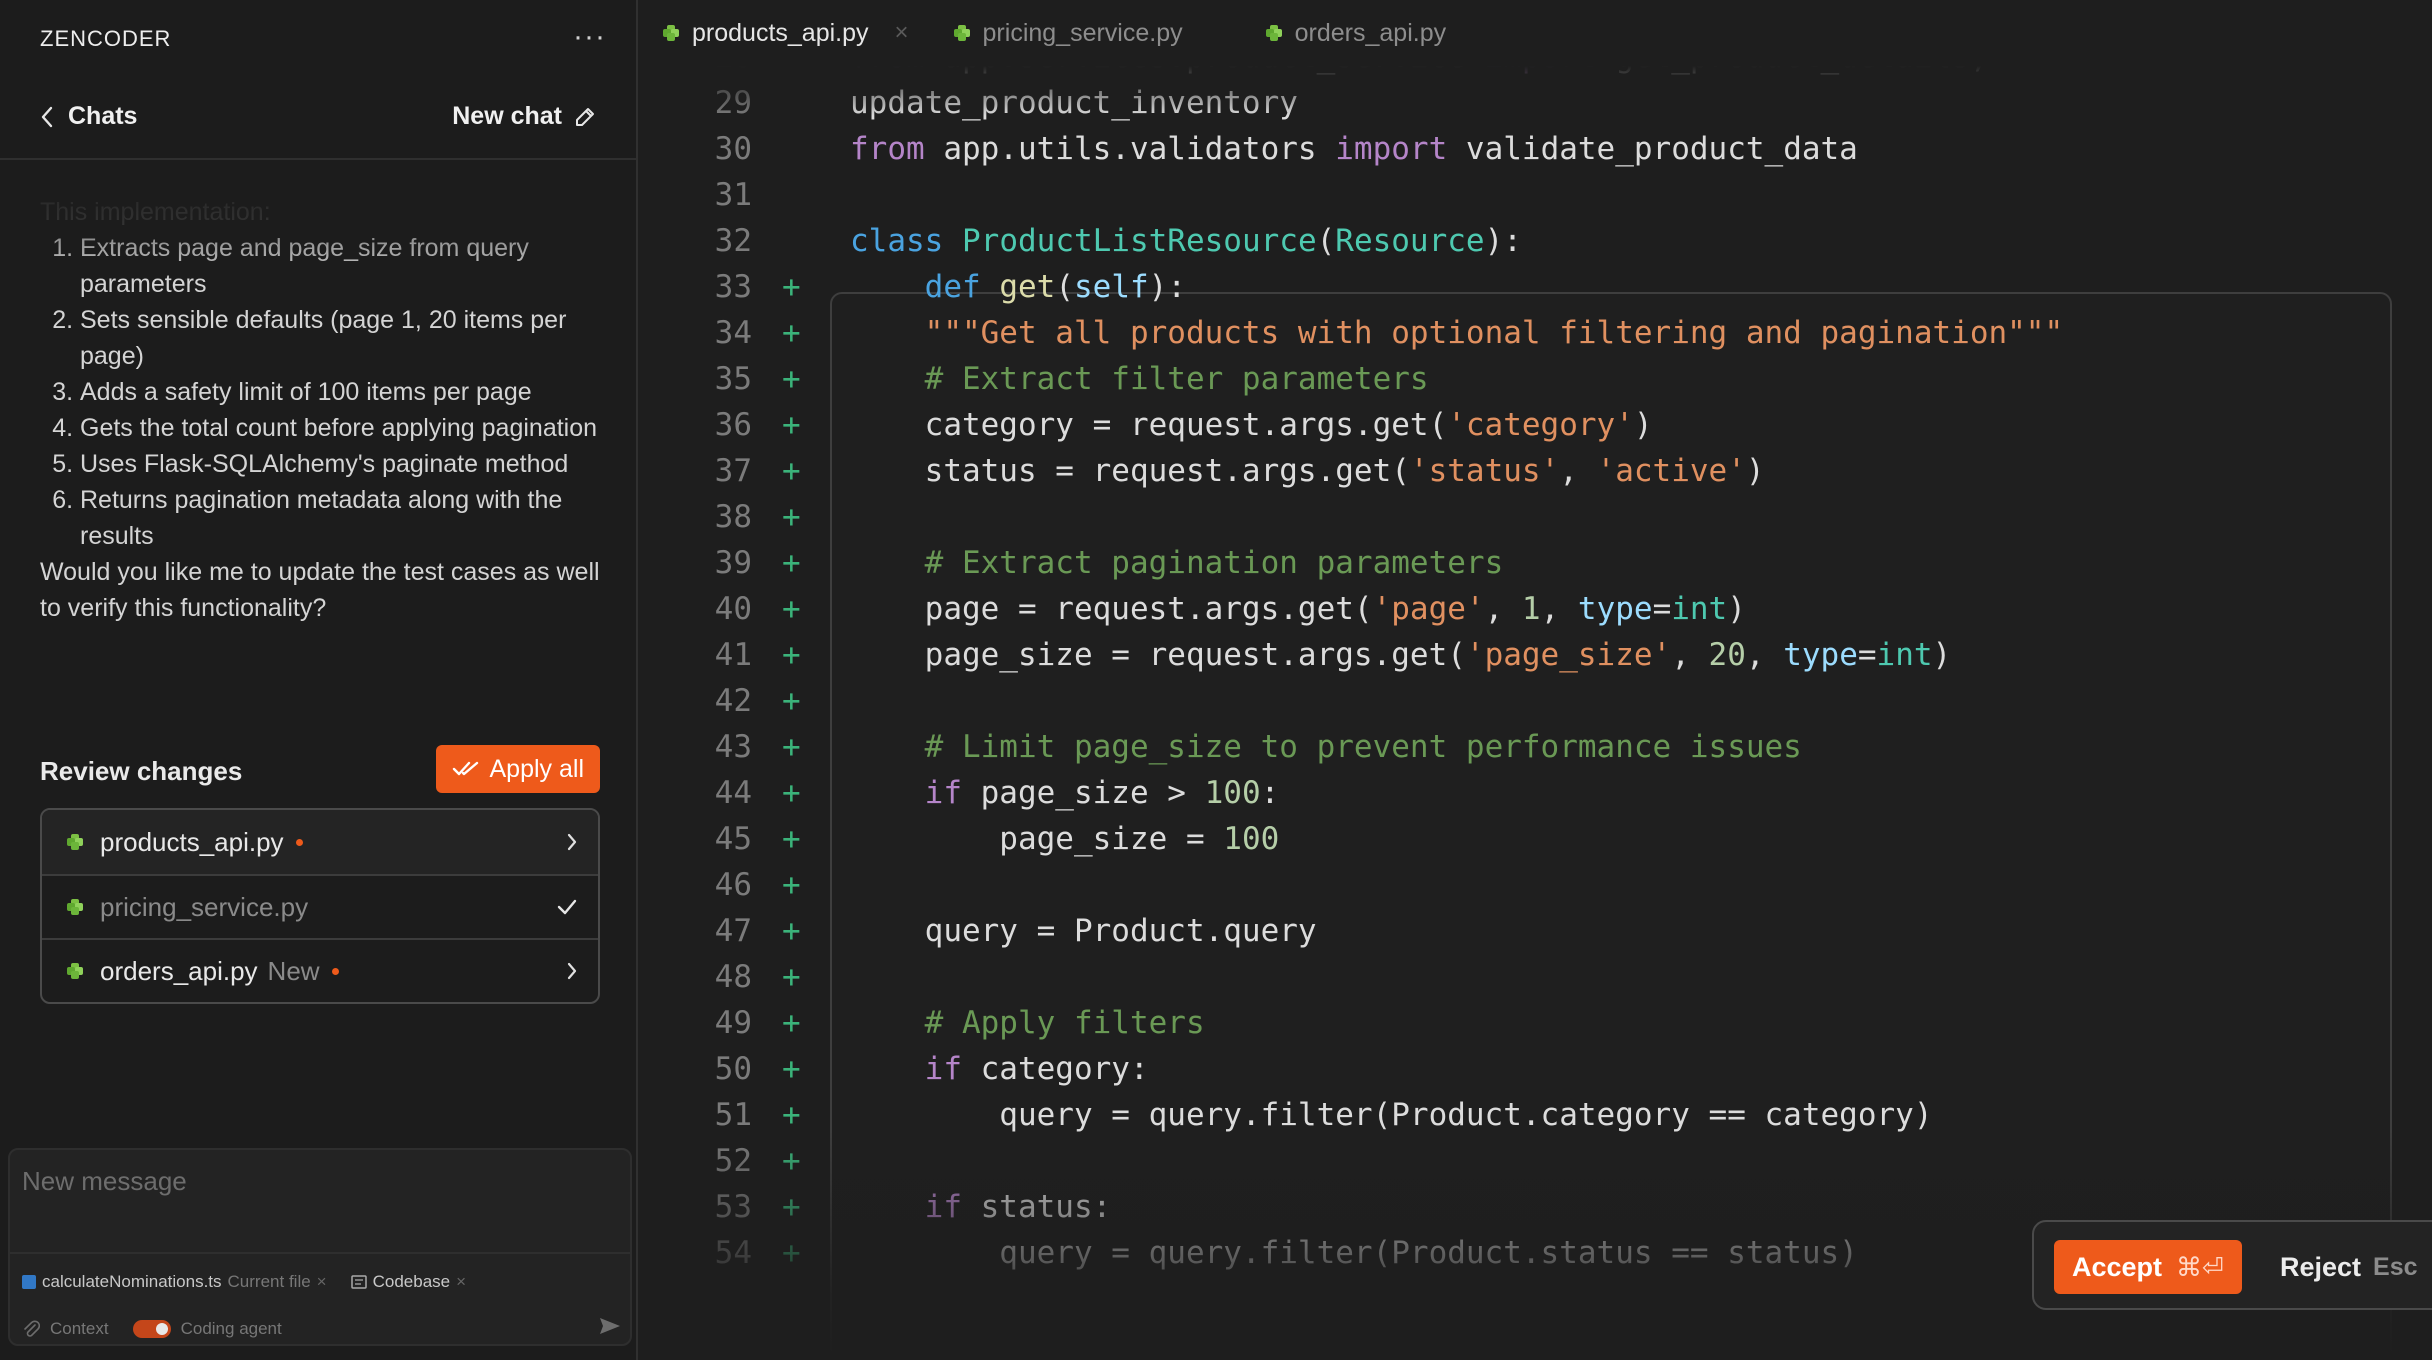 The image size is (2432, 1360). I want to click on line-number: 33, so click(733, 287).